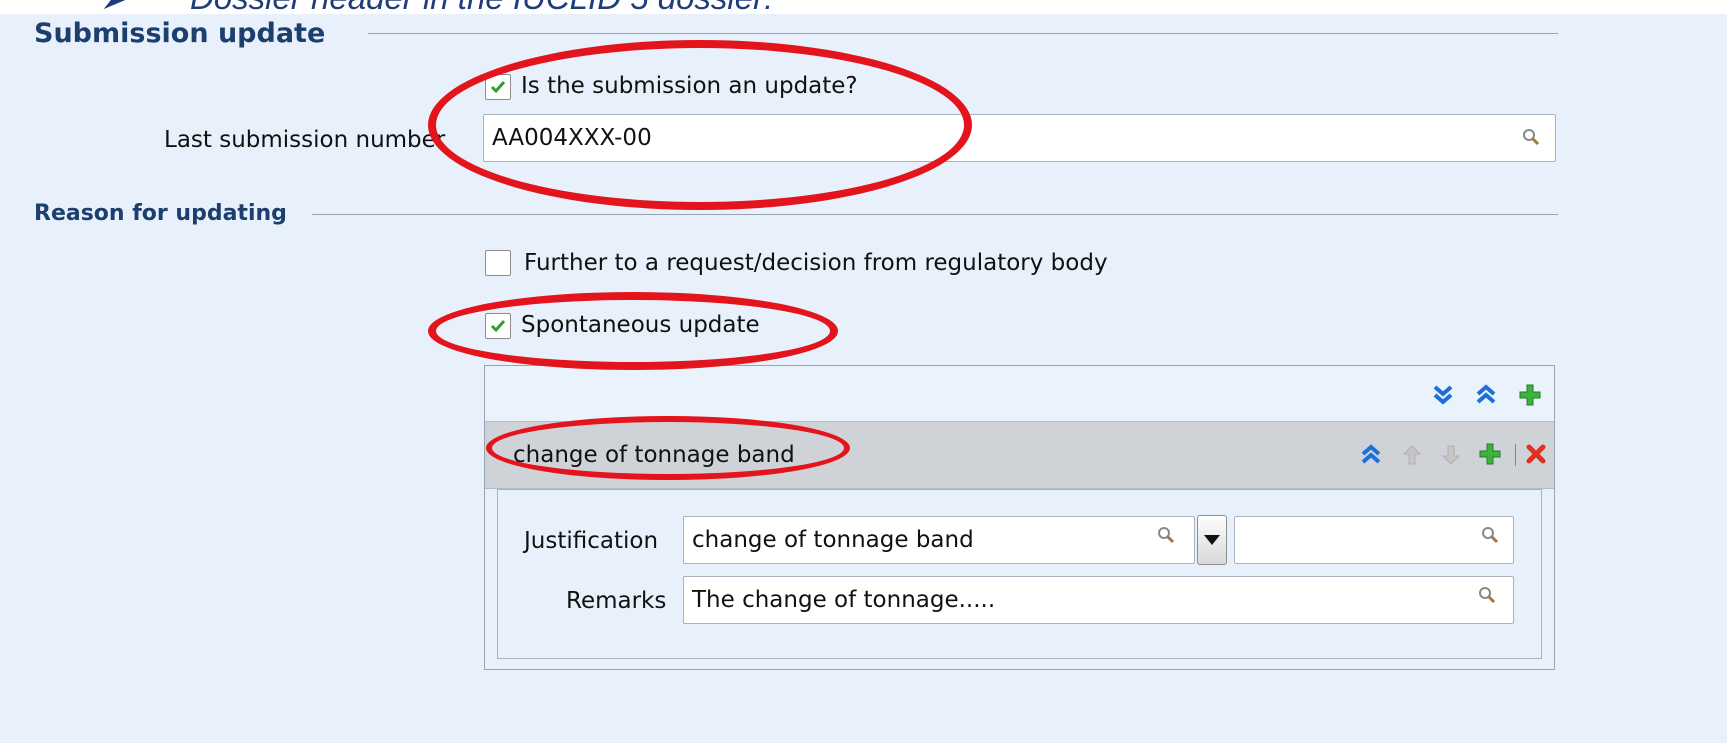 The height and width of the screenshot is (743, 1727). Describe the element at coordinates (591, 541) in the screenshot. I see `justification-label: Justification` at that location.